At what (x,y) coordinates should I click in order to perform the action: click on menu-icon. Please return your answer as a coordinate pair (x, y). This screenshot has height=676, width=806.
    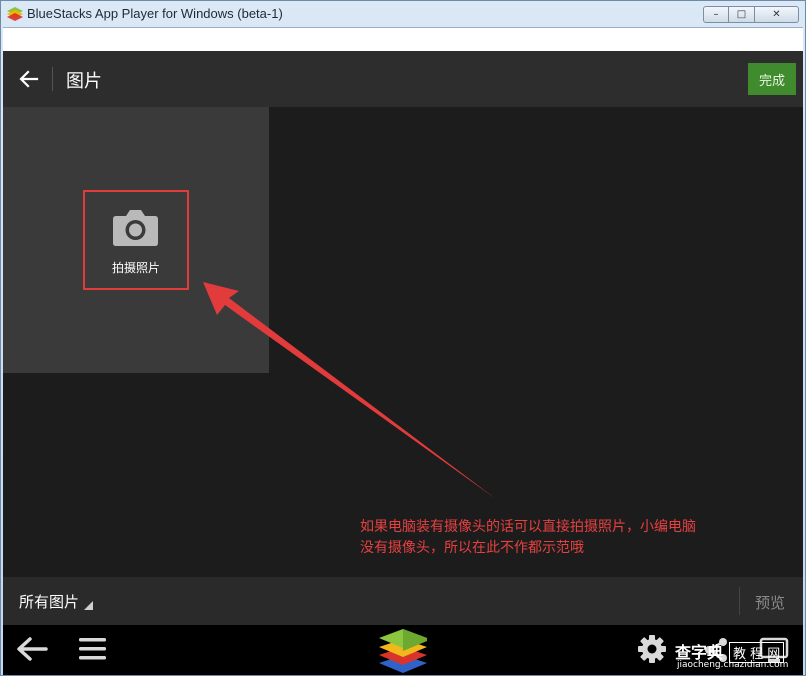
    Looking at the image, I should click on (92, 649).